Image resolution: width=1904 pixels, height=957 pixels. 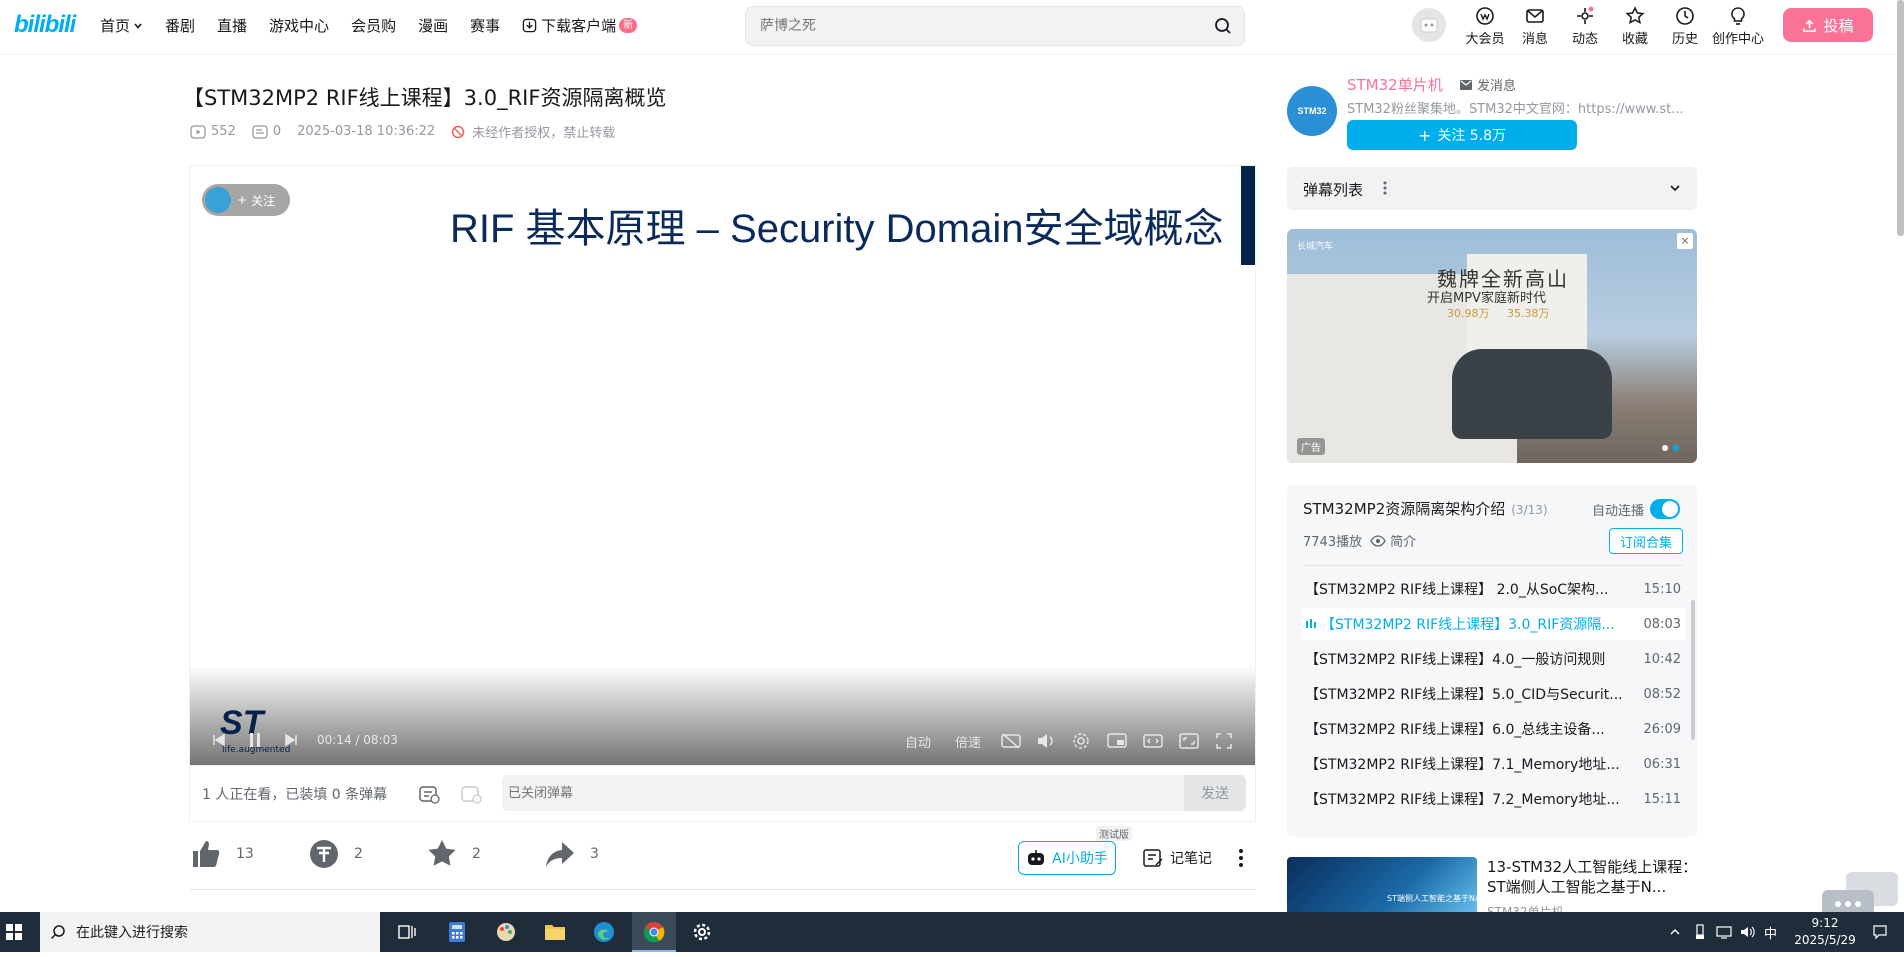 I want to click on ai-assistant-button: AI小助手, so click(x=1067, y=858).